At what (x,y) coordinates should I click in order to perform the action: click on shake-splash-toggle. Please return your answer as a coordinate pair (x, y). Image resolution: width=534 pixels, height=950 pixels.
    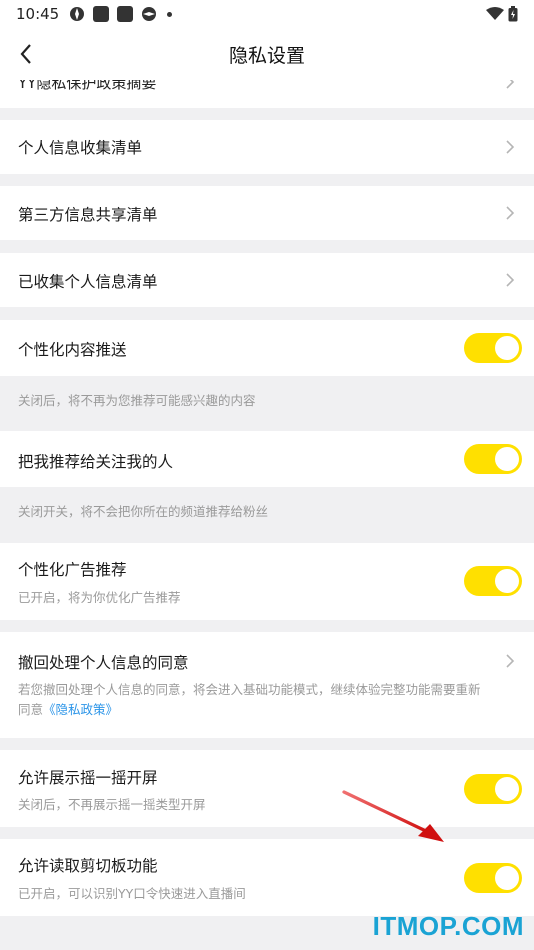
    Looking at the image, I should click on (493, 789).